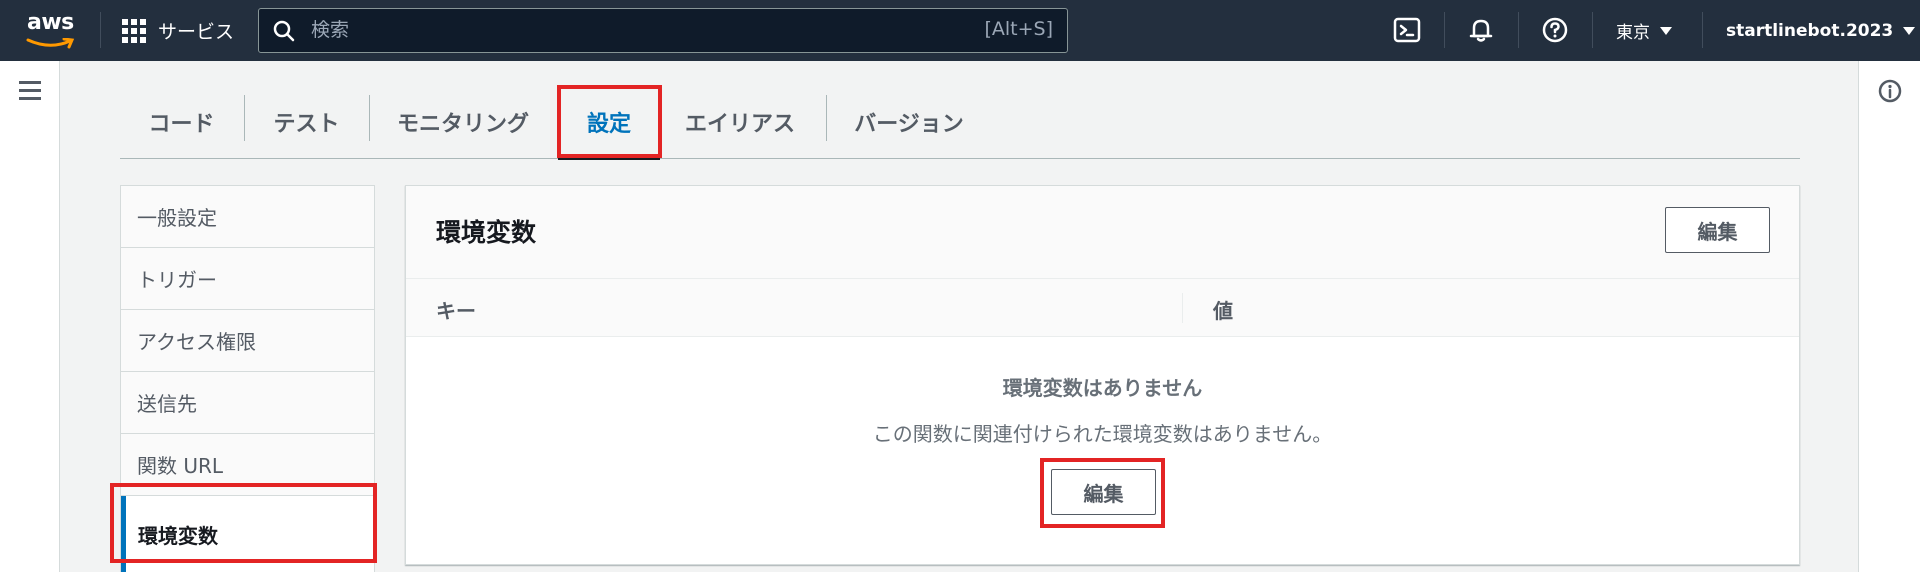  What do you see at coordinates (1717, 230) in the screenshot?
I see `edit-button: 編集` at bounding box center [1717, 230].